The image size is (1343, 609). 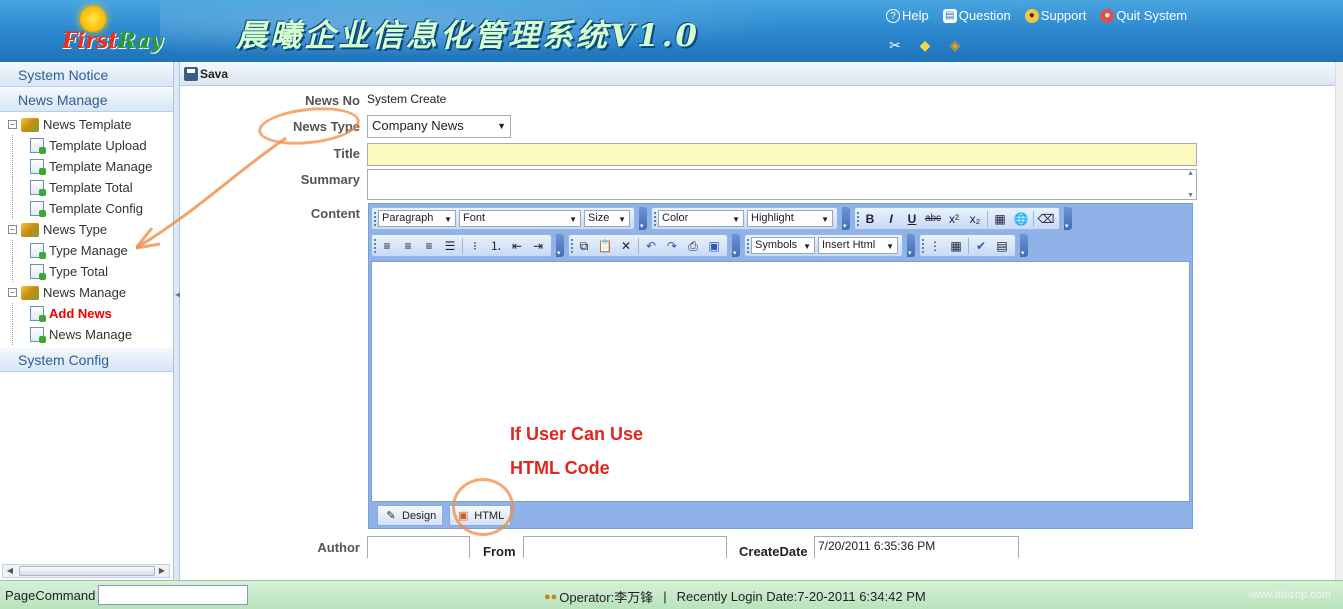 I want to click on question-link: ▤ Question, so click(x=976, y=15).